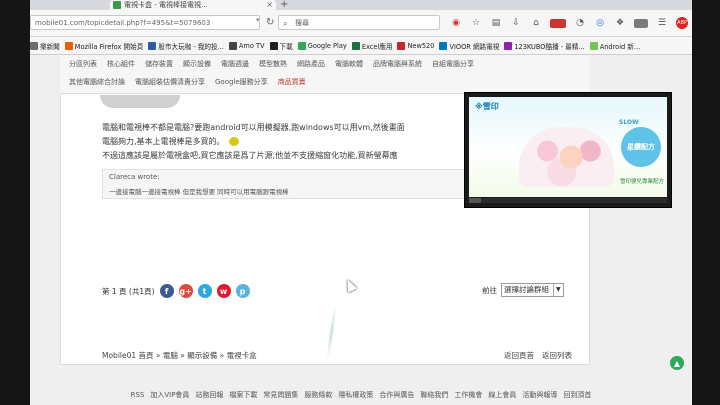  Describe the element at coordinates (235, 64) in the screenshot. I see `subnav-link: 電腦週邊` at that location.